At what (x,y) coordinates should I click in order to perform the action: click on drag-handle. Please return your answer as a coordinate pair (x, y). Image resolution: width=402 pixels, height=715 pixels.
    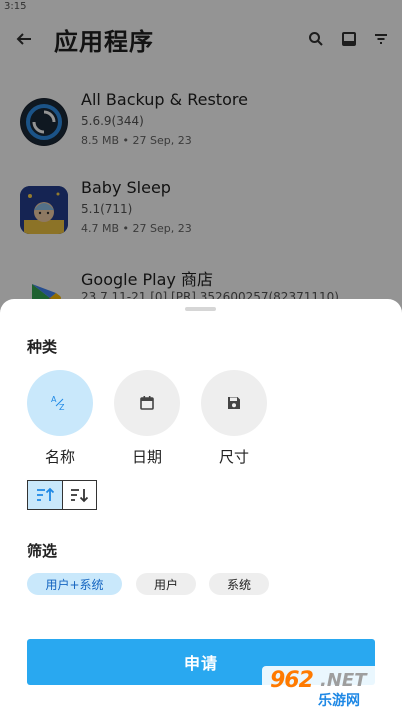
    Looking at the image, I should click on (200, 309).